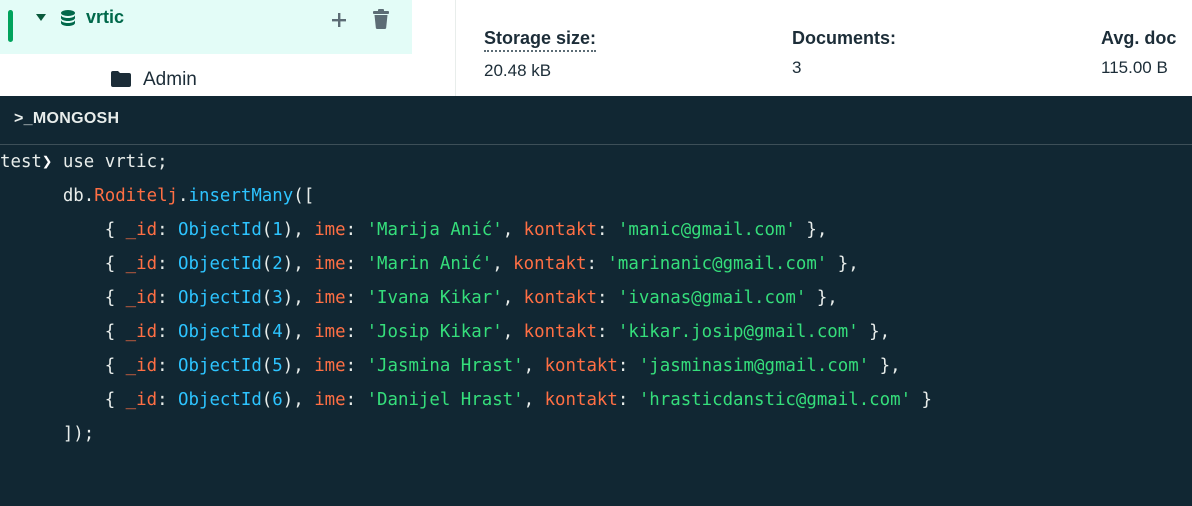  Describe the element at coordinates (241, 196) in the screenshot. I see `method-token: insertMany` at that location.